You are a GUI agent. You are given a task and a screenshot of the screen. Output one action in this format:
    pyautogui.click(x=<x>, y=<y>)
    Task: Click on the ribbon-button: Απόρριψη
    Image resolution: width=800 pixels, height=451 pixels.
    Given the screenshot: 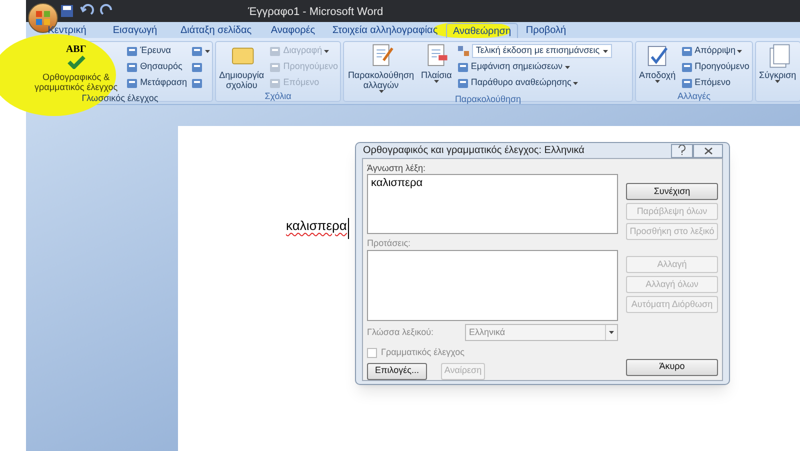 What is the action you would take?
    pyautogui.click(x=715, y=51)
    